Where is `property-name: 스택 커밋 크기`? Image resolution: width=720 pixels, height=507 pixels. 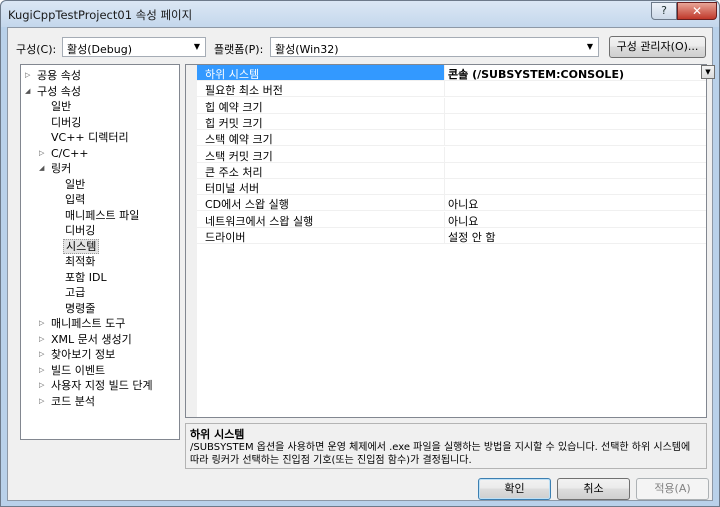 property-name: 스택 커밋 크기 is located at coordinates (239, 156).